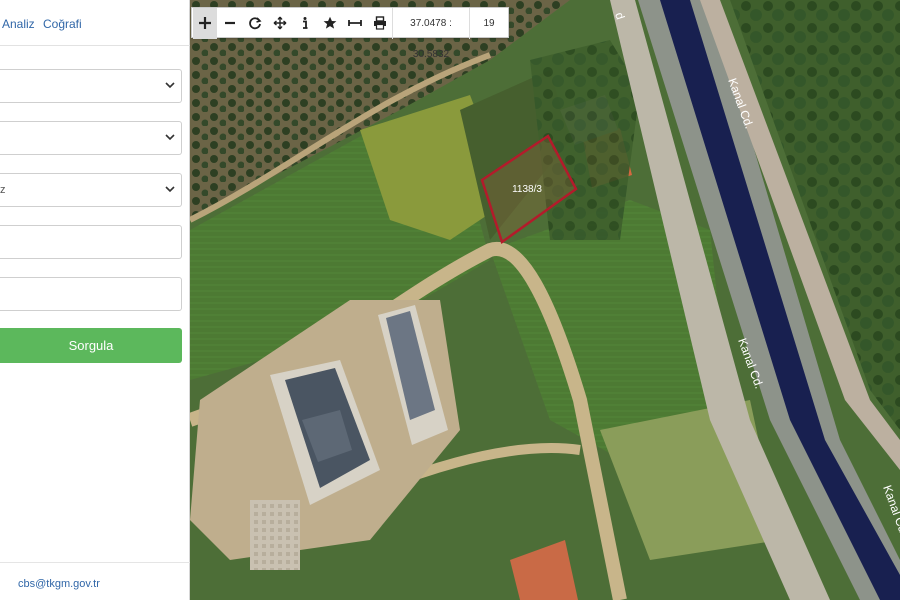 Image resolution: width=900 pixels, height=600 pixels. Describe the element at coordinates (95, 23) in the screenshot. I see `panel-tabs: Analiz Coğrafi` at that location.